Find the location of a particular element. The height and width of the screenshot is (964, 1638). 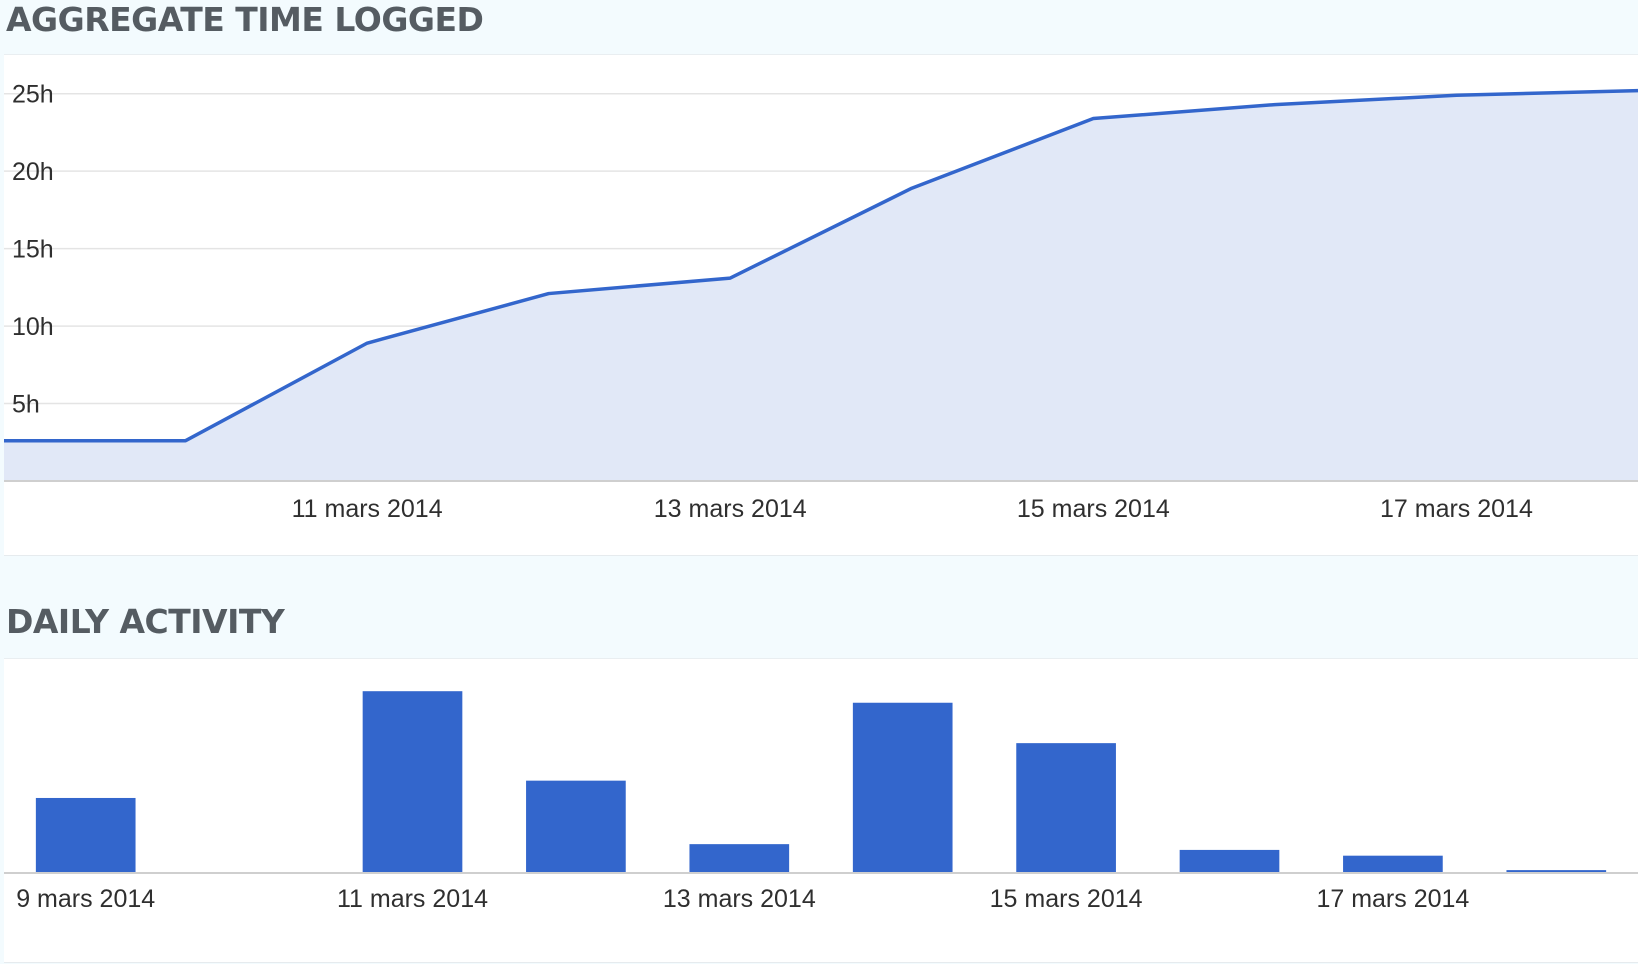

aggregate-chart-title: AGGREGATE TIME LOGGED is located at coordinates (245, 19).